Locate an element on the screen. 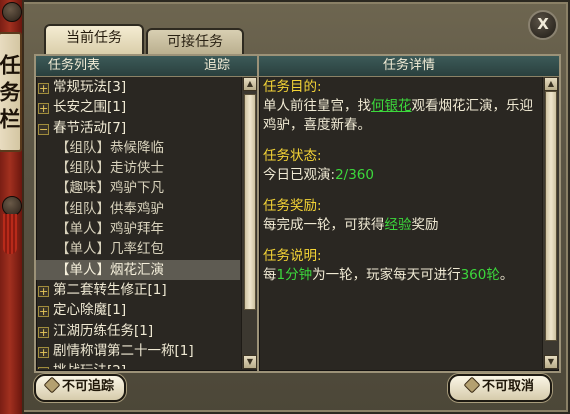 This screenshot has width=570, height=414. task-detail-scrollbar: ▲ ▼ is located at coordinates (550, 223).